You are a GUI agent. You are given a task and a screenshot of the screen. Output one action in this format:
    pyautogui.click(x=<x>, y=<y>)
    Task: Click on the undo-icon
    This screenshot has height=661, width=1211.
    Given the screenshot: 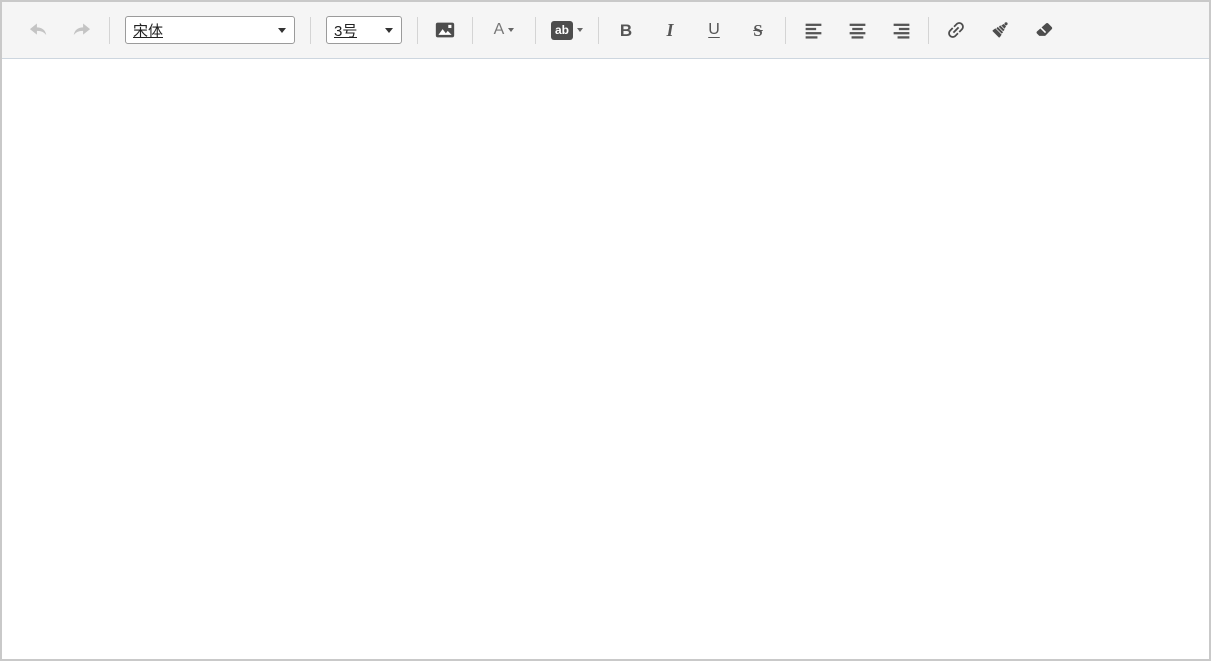 What is the action you would take?
    pyautogui.click(x=38, y=29)
    